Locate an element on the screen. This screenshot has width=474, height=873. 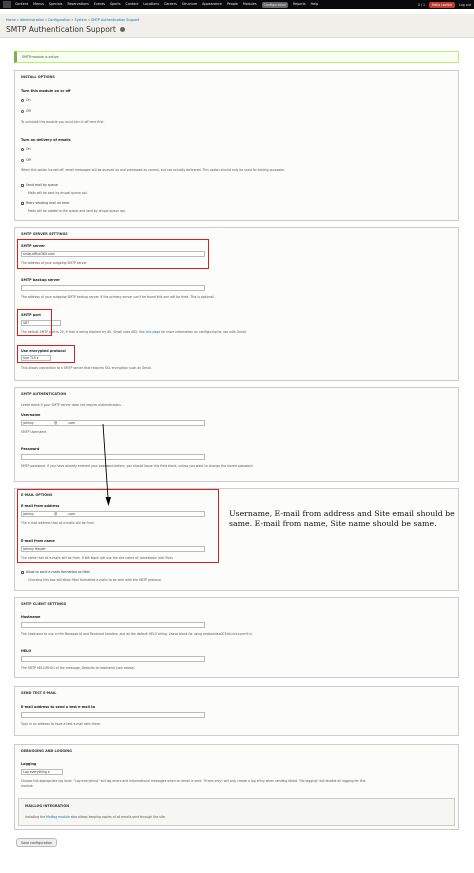
arrow-head is located at coordinates (108, 501).